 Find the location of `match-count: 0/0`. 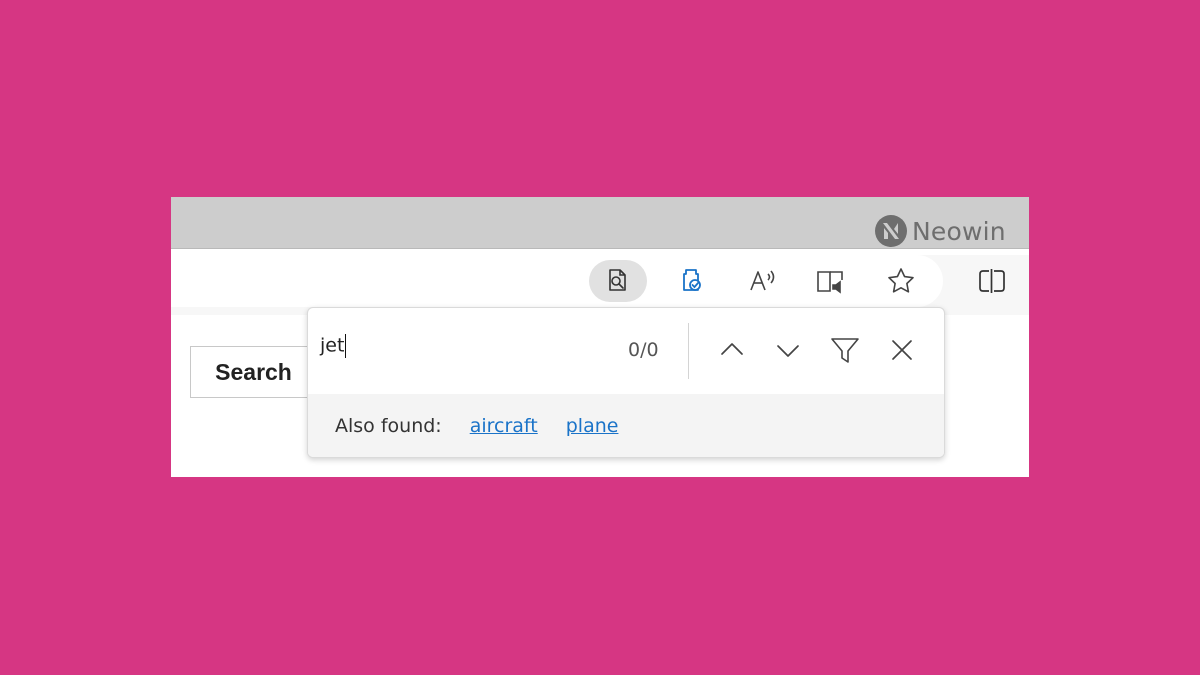

match-count: 0/0 is located at coordinates (643, 350).